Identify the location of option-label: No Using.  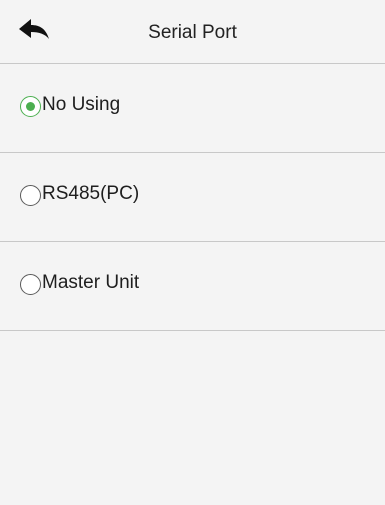
(81, 104).